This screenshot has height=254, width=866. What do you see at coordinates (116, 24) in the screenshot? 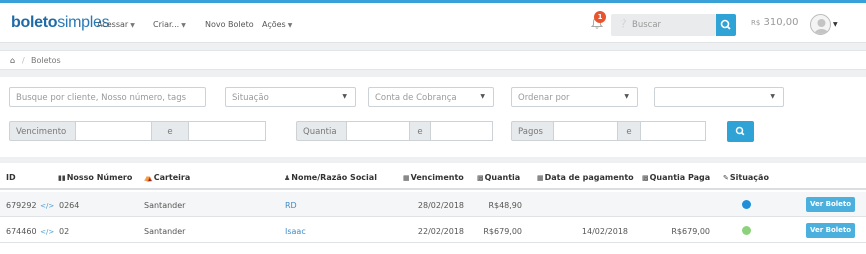
I see `menu-acessar: Acessar ▼` at bounding box center [116, 24].